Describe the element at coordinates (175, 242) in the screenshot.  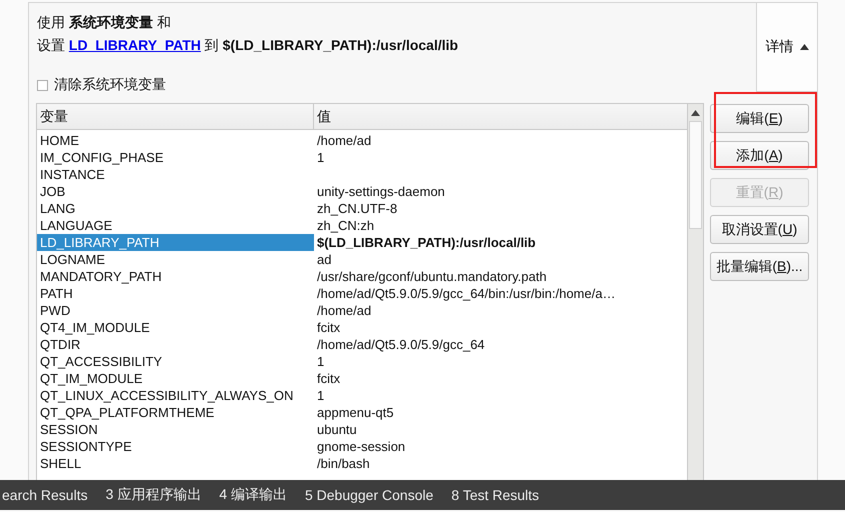
I see `table-cell: LD_LIBRARY_PATH` at that location.